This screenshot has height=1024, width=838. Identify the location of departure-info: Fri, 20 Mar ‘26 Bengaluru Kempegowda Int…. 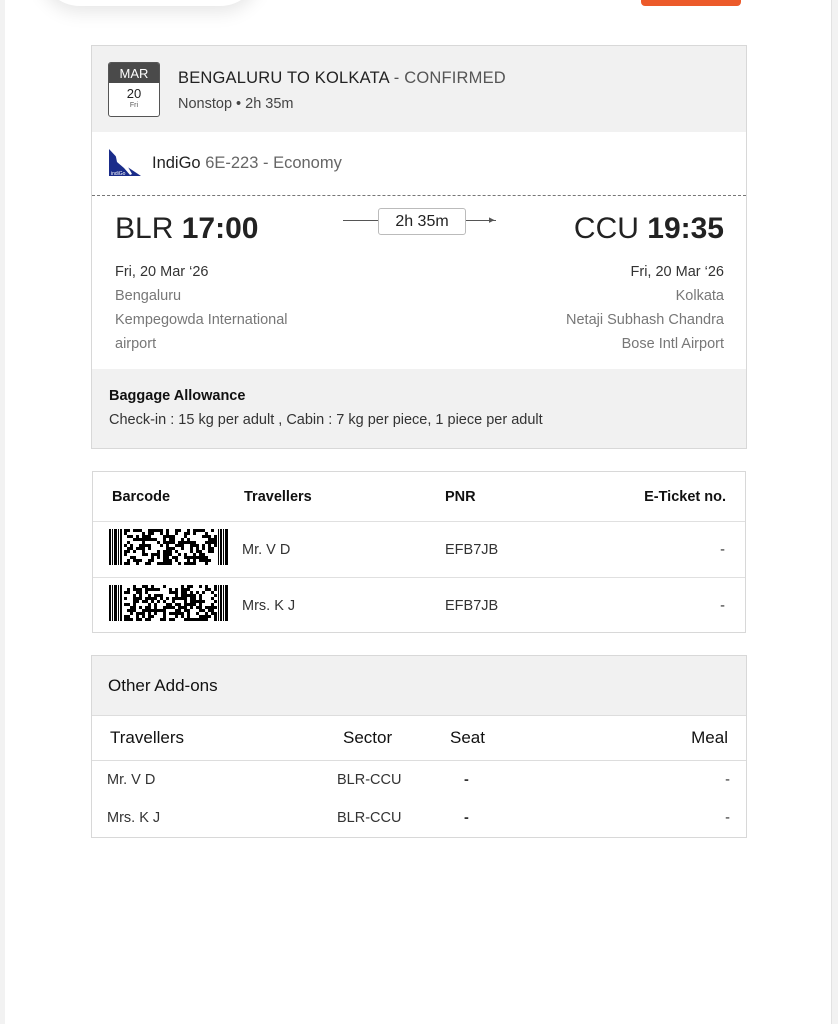
(201, 308).